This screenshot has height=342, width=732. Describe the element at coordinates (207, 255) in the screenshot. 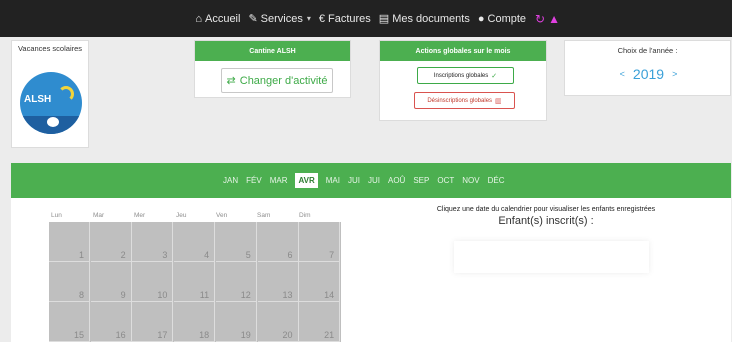

I see `day-number: 4` at that location.